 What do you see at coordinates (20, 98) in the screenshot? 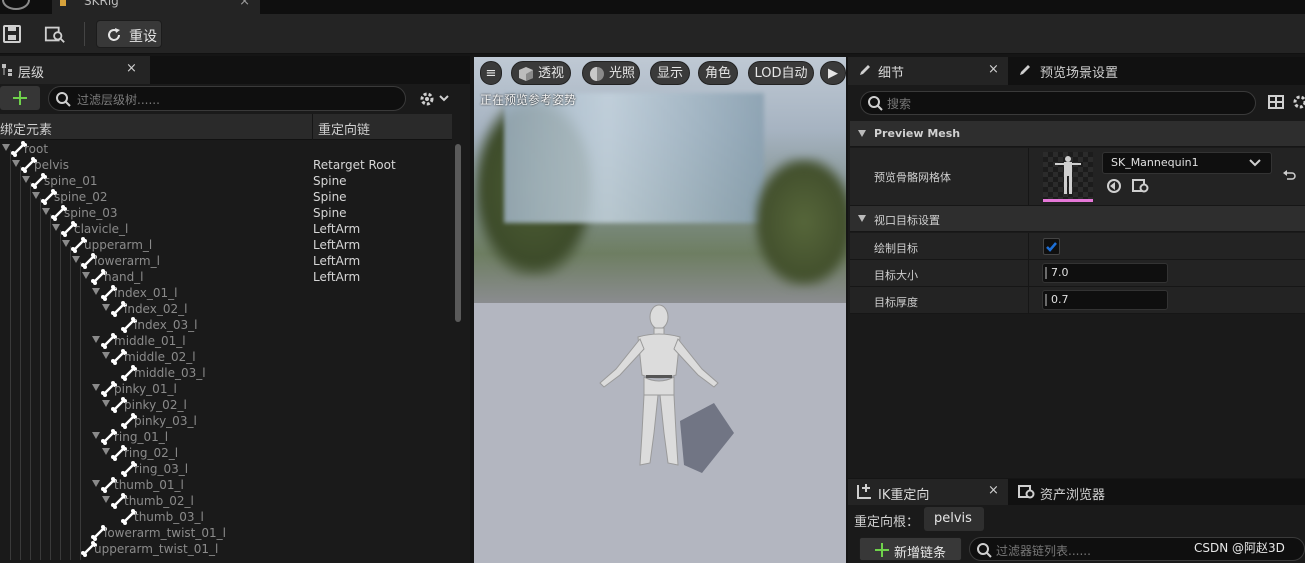
I see `add-button` at bounding box center [20, 98].